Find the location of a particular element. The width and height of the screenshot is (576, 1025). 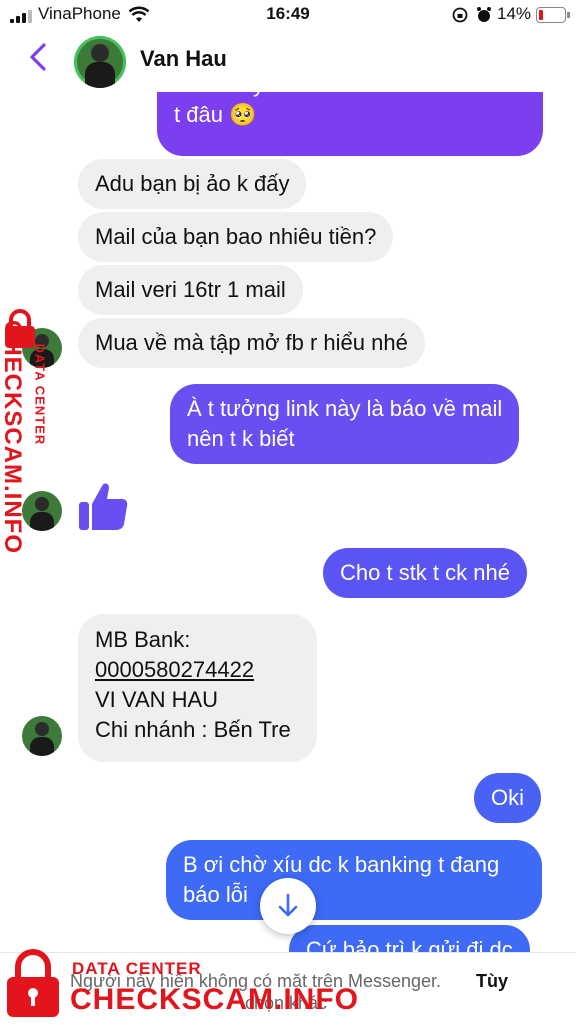

alarm-icon is located at coordinates (484, 14).